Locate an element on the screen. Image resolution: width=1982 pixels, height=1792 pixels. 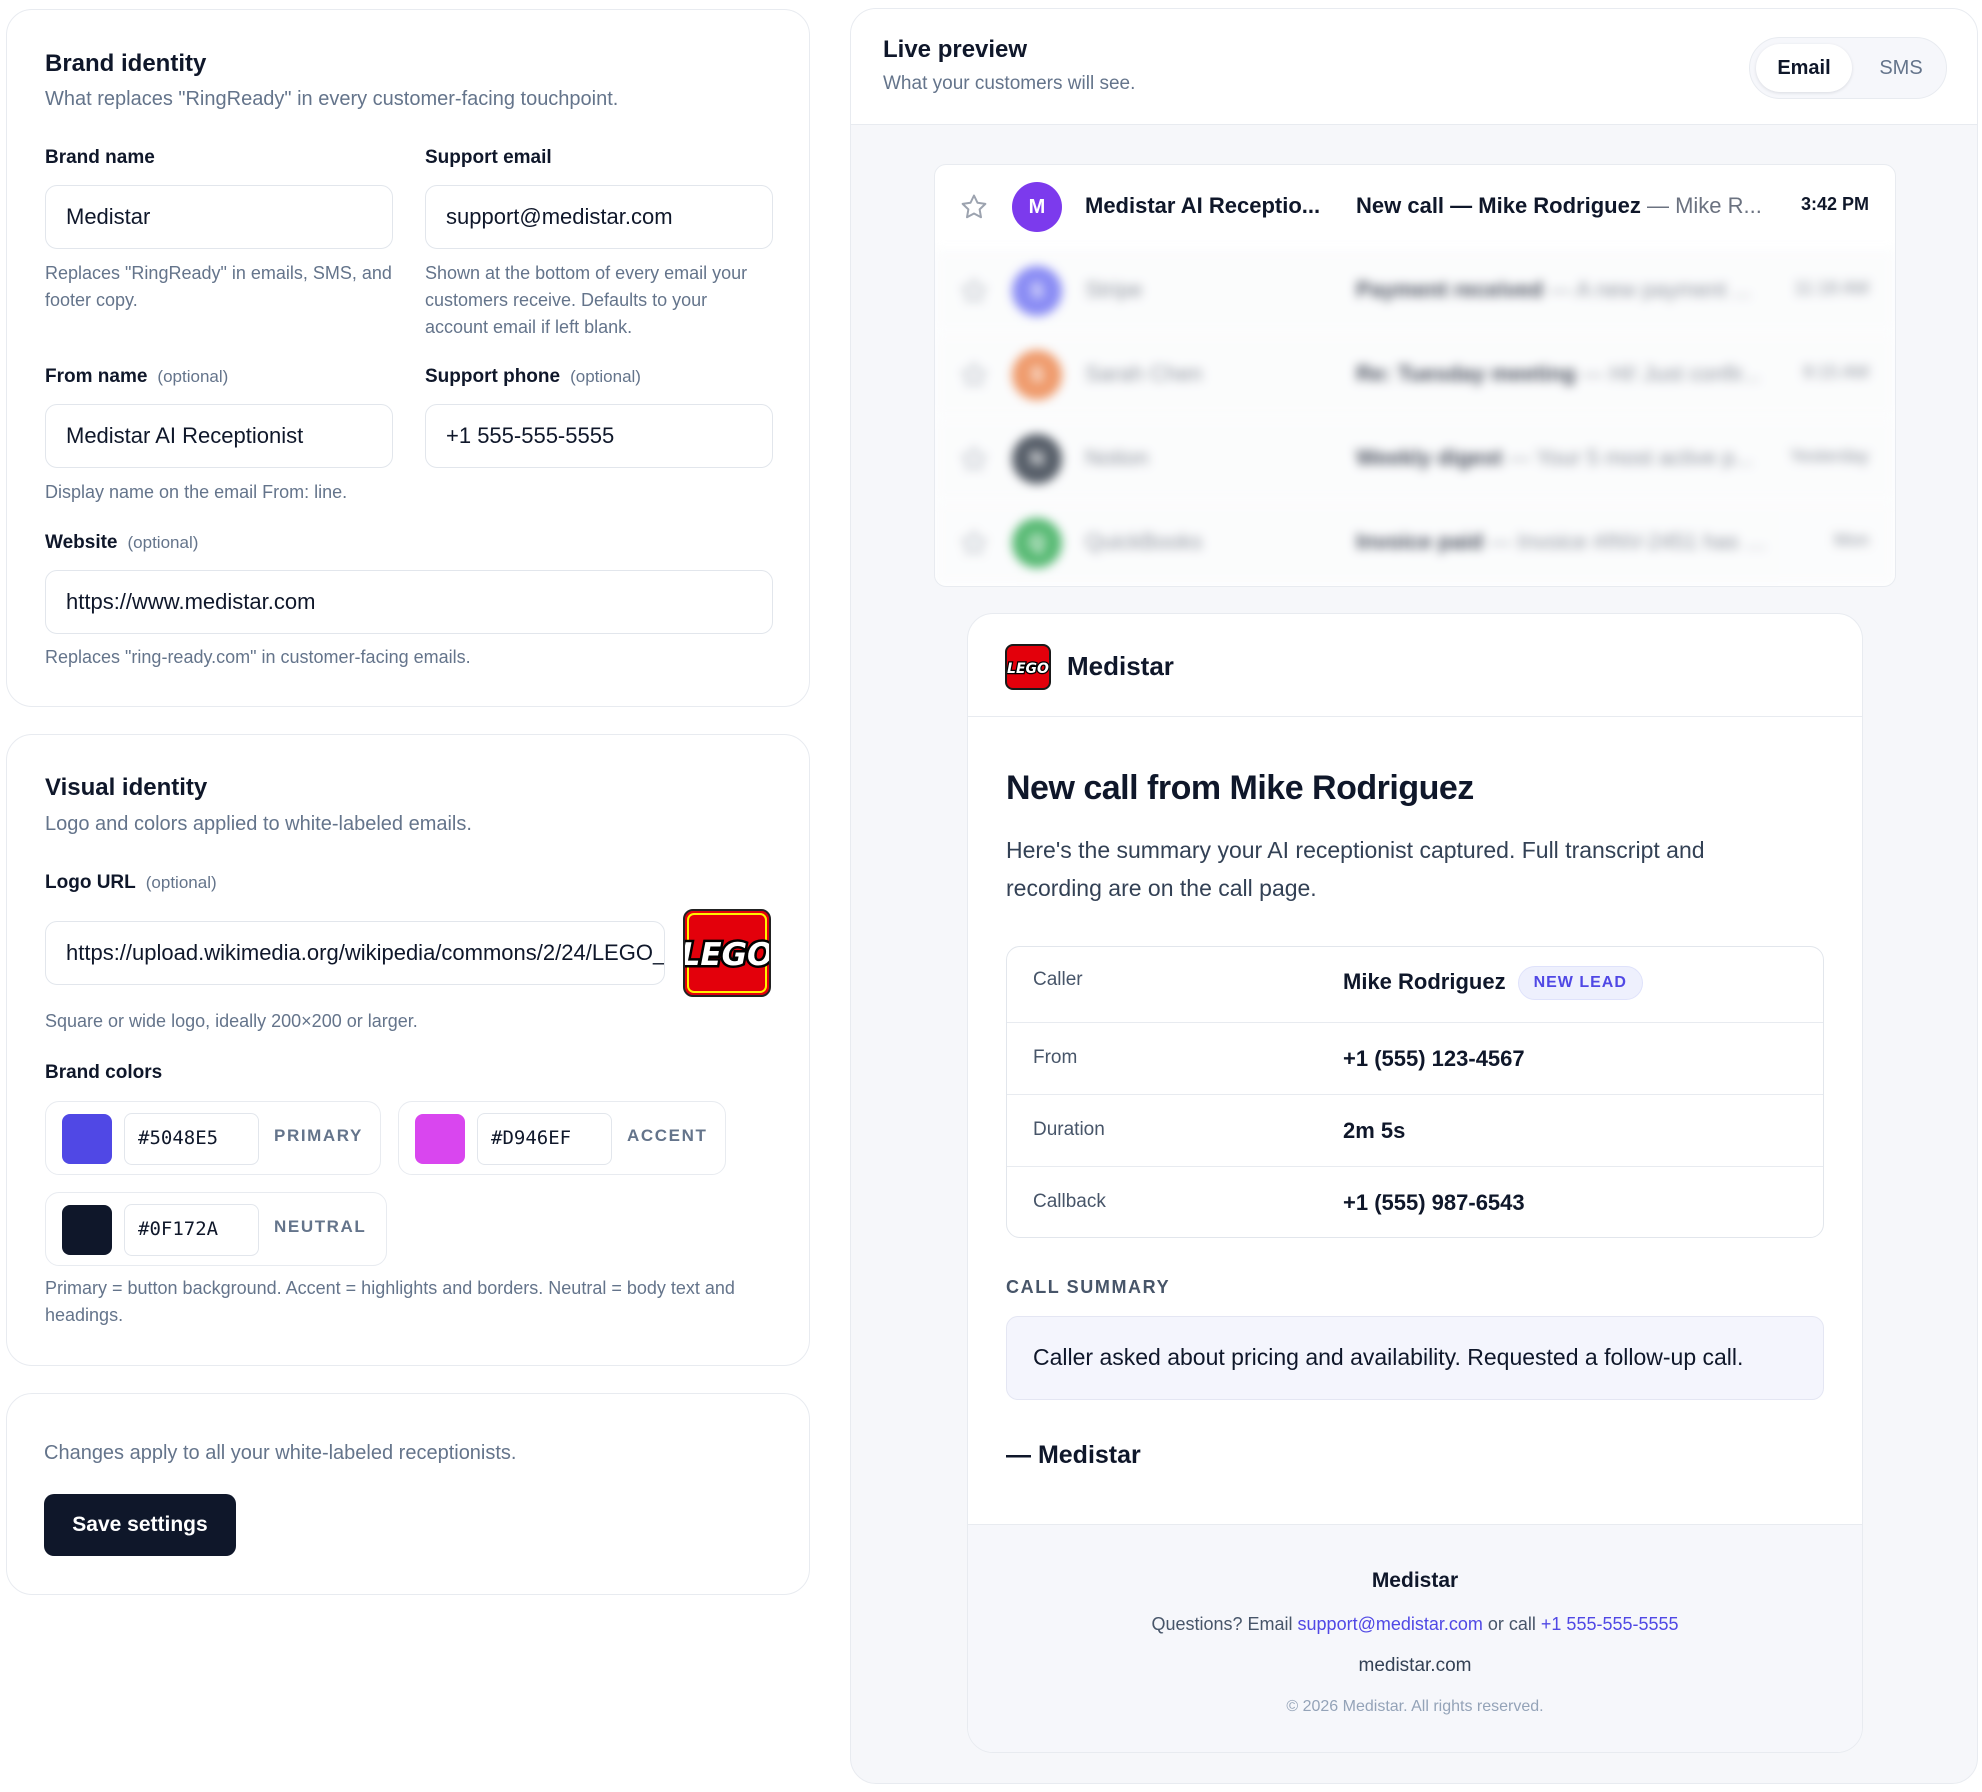
preview-mode-toggle: Email SMS is located at coordinates (1848, 68).